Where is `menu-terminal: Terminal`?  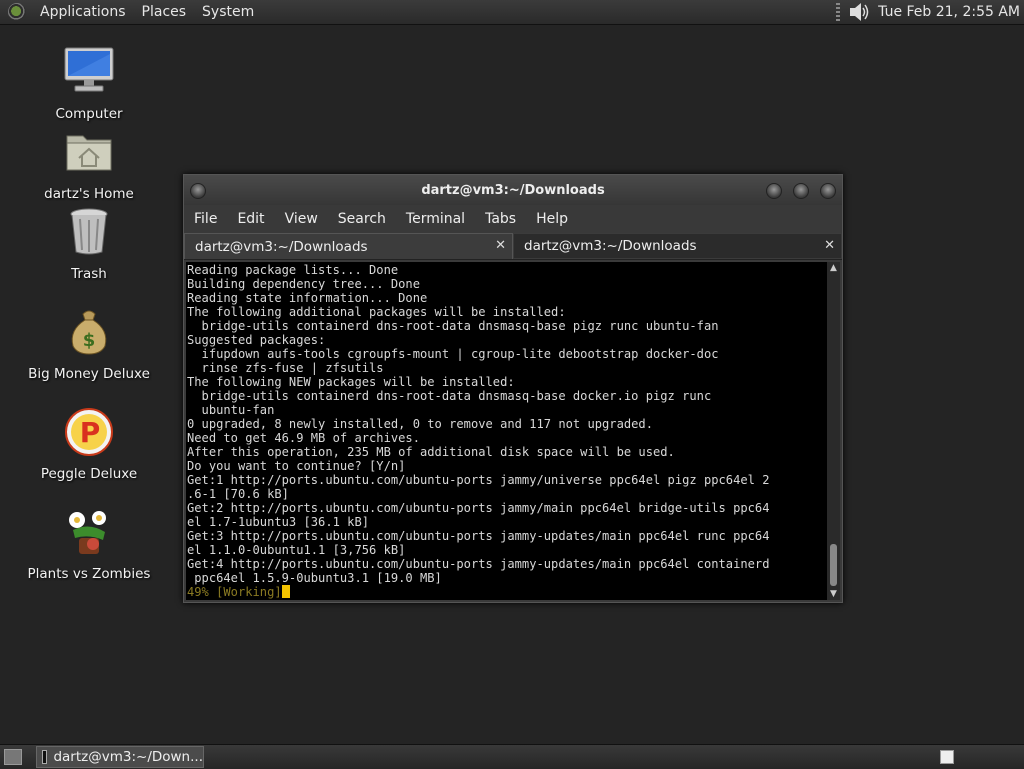
menu-terminal: Terminal is located at coordinates (435, 219).